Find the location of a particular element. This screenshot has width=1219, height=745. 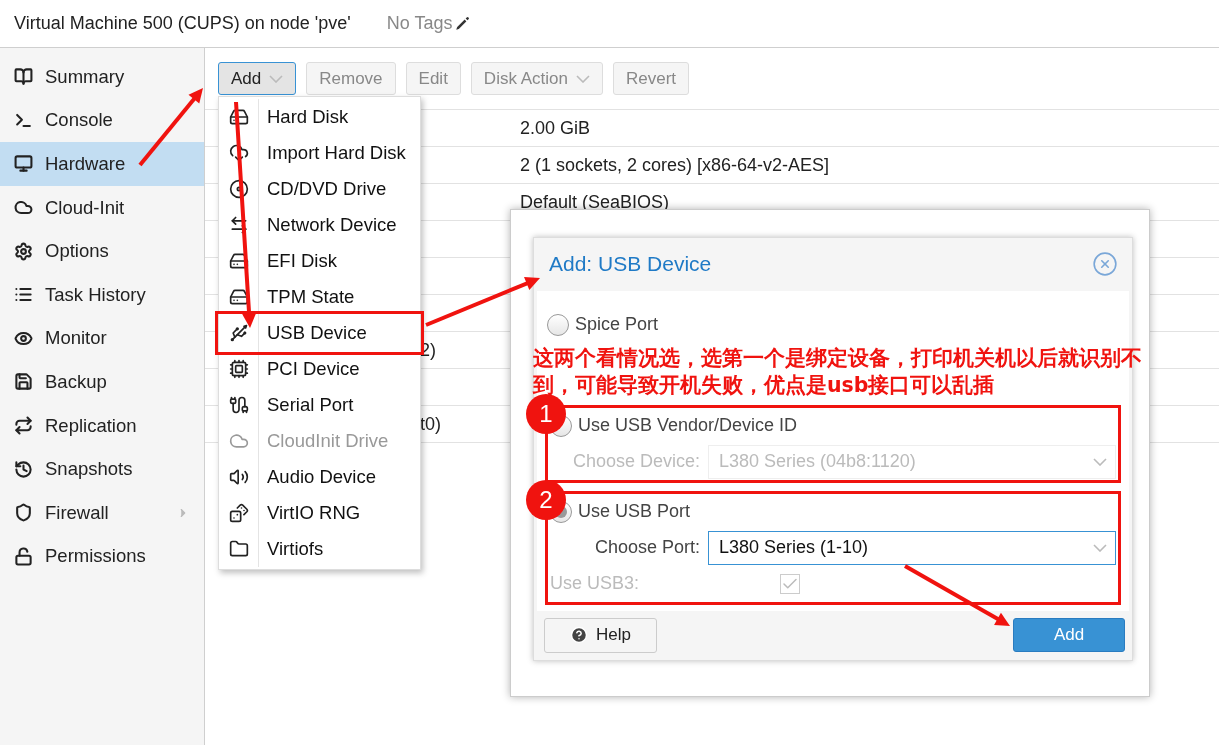

table-cell-text: 2.00 GiB is located at coordinates (556, 128).